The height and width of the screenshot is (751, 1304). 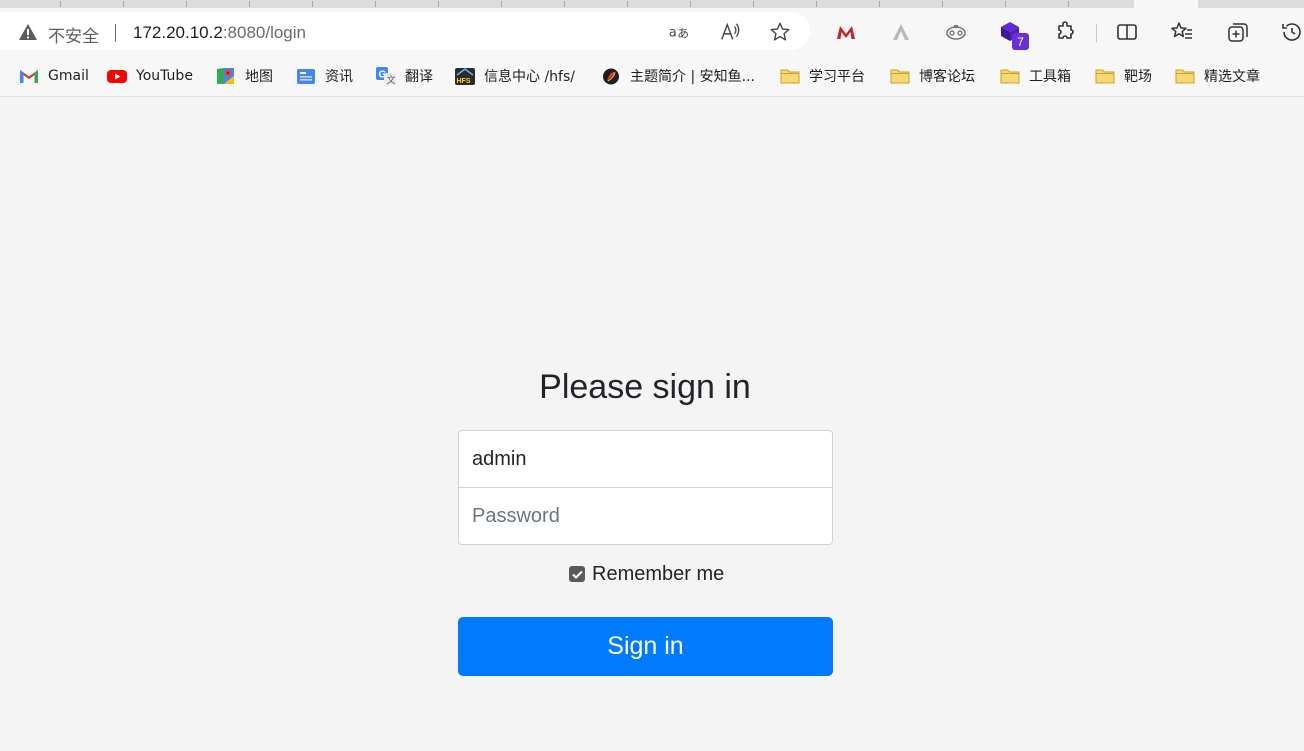 I want to click on remember-me-label: Remember me, so click(x=658, y=573).